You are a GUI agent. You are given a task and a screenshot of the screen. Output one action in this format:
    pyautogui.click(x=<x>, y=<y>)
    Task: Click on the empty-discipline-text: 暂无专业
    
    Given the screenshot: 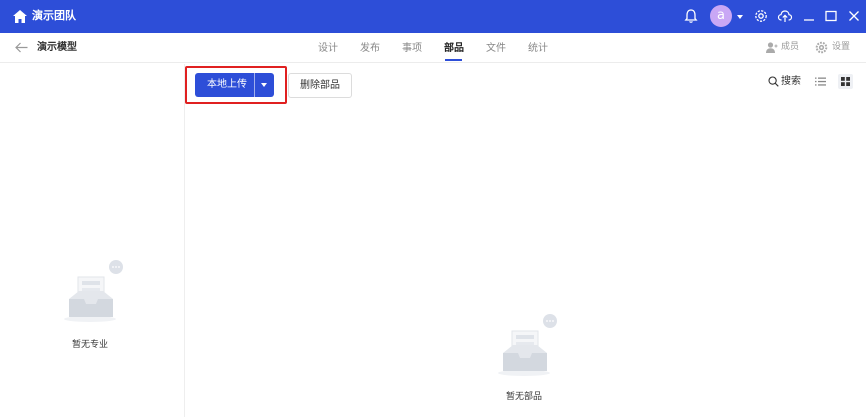 What is the action you would take?
    pyautogui.click(x=90, y=345)
    